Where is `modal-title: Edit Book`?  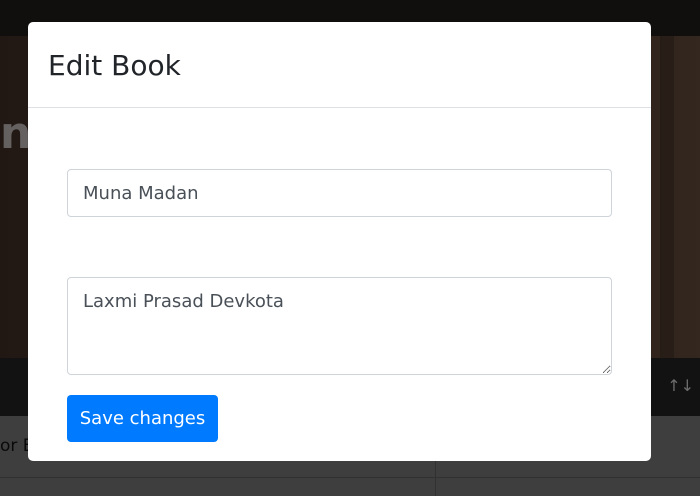
modal-title: Edit Book is located at coordinates (114, 65).